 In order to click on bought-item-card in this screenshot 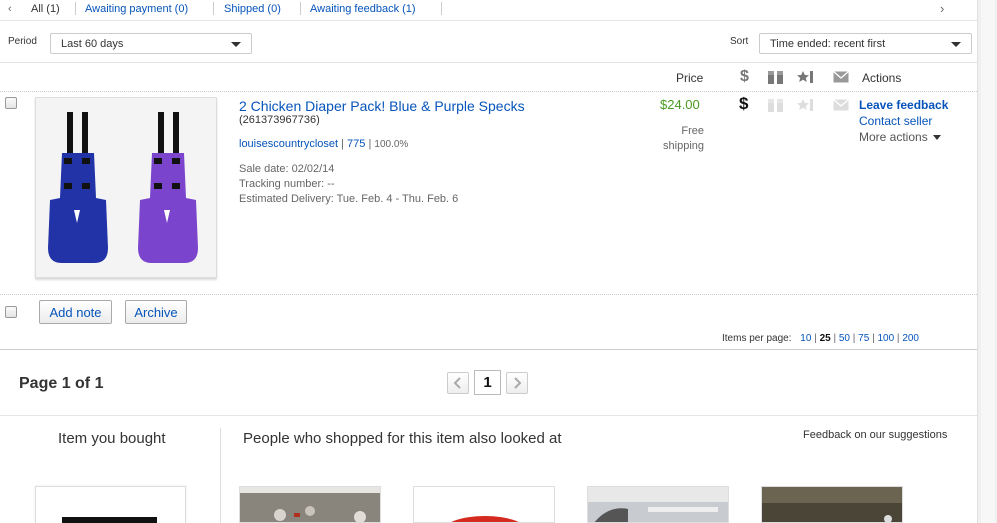, I will do `click(110, 504)`.